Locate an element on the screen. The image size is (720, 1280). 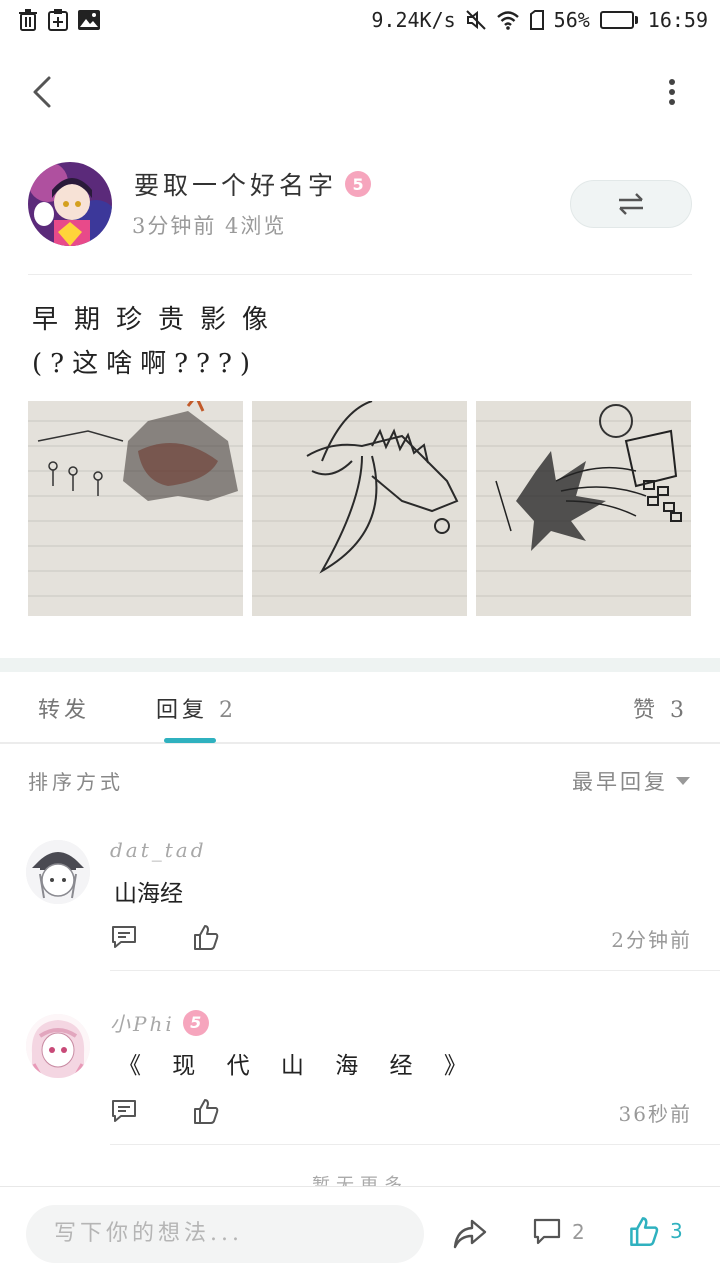
commenter-name: dat_tad is located at coordinates (158, 850).